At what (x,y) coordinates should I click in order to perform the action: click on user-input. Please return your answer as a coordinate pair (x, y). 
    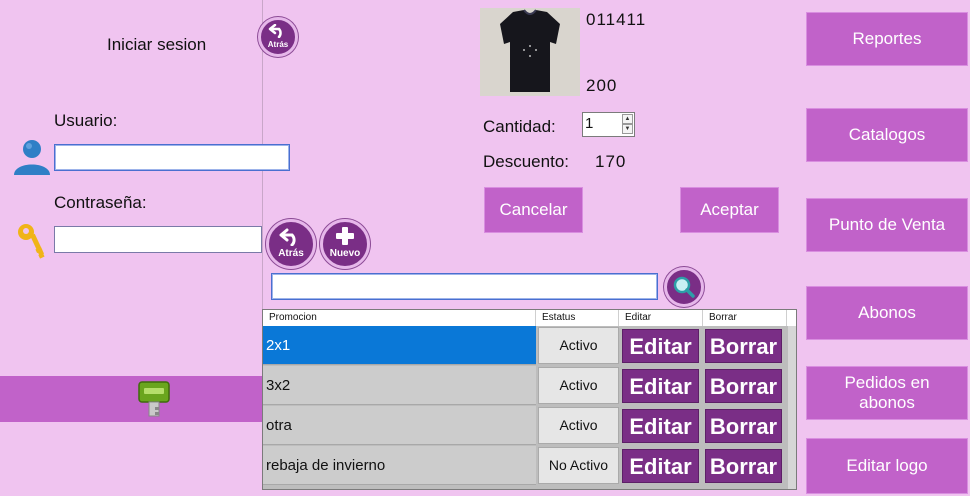
    Looking at the image, I should click on (172, 157).